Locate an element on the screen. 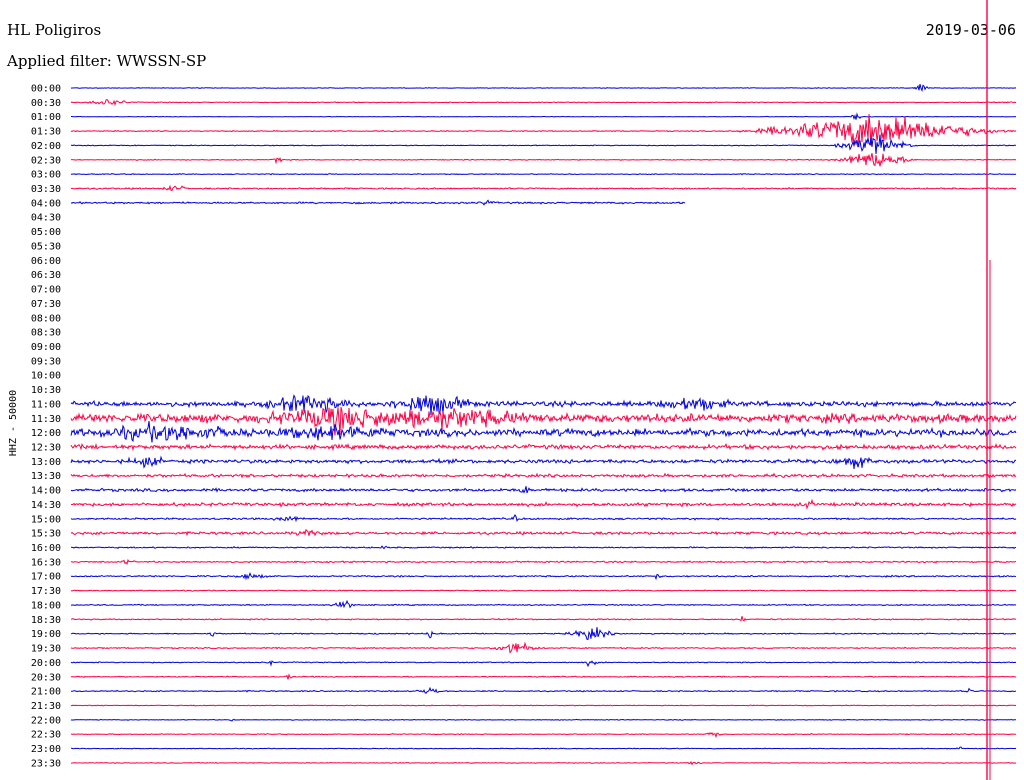 This screenshot has width=1024, height=780. tick-label-0830: 08:30 is located at coordinates (46, 333).